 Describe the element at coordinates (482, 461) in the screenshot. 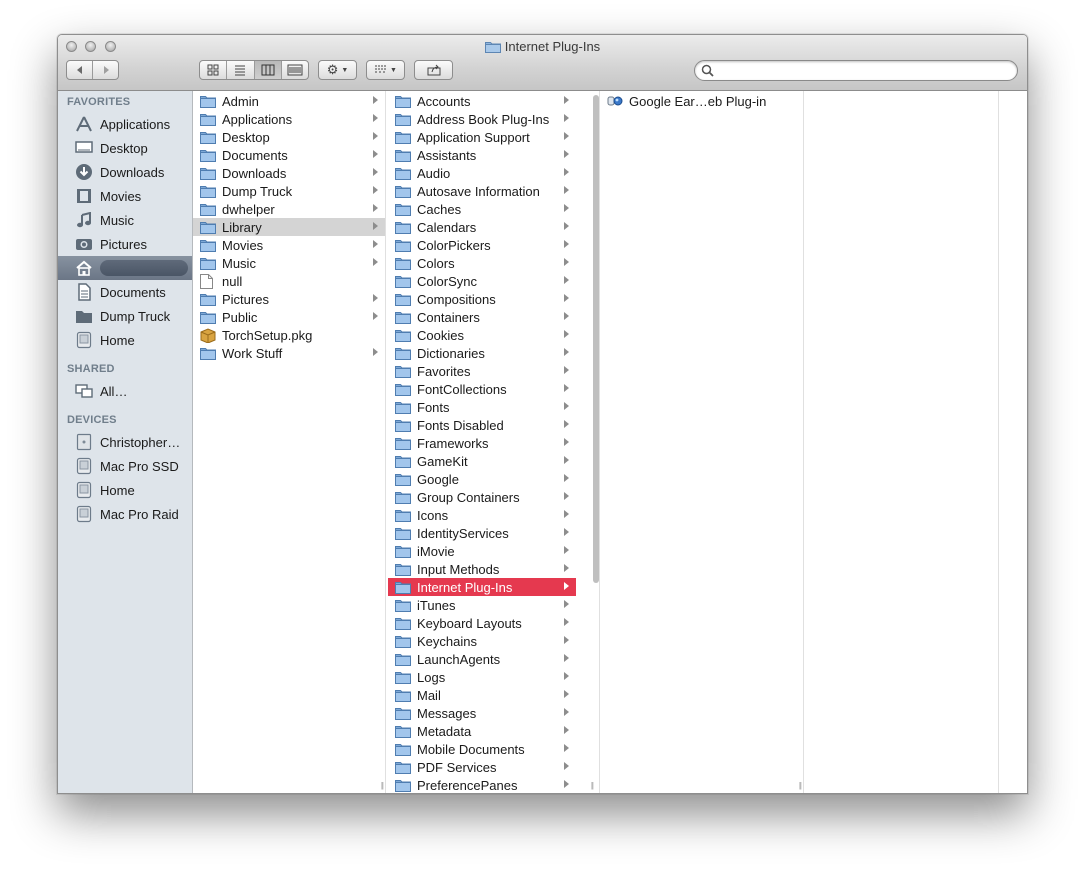

I see `column-item-gamekit: GameKit` at that location.